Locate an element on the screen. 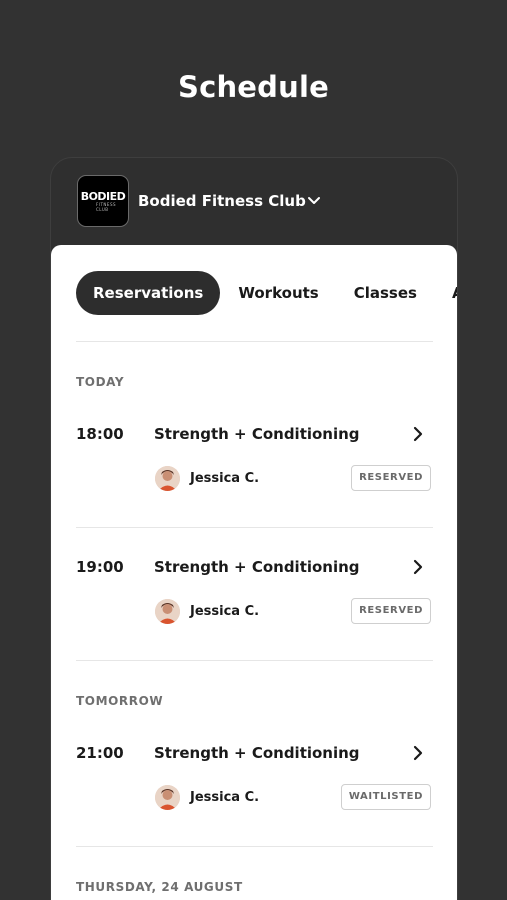 This screenshot has width=507, height=900. club-logo: BODIED FITNESS CLUB is located at coordinates (103, 201).